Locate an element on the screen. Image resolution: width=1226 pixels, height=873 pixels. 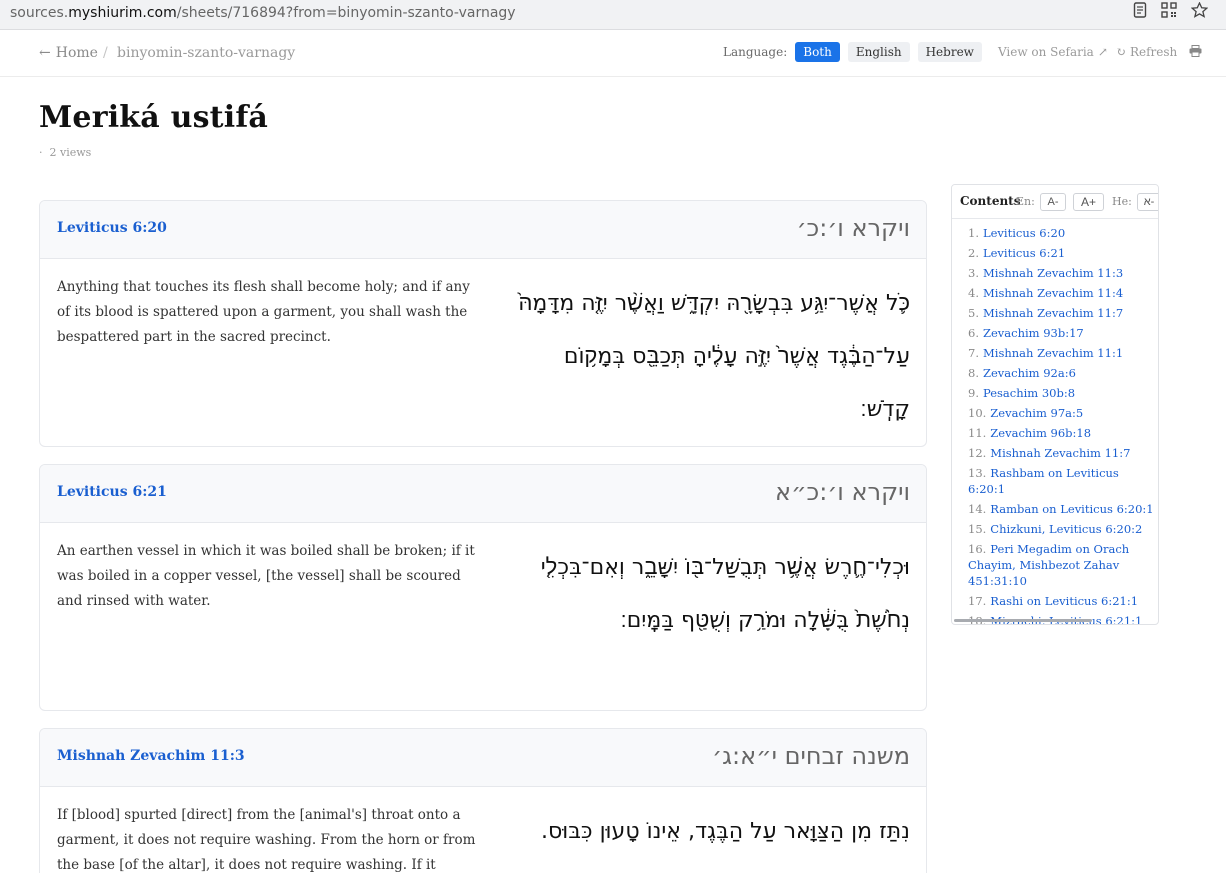
english-font-decrease-button: A- is located at coordinates (1053, 202).